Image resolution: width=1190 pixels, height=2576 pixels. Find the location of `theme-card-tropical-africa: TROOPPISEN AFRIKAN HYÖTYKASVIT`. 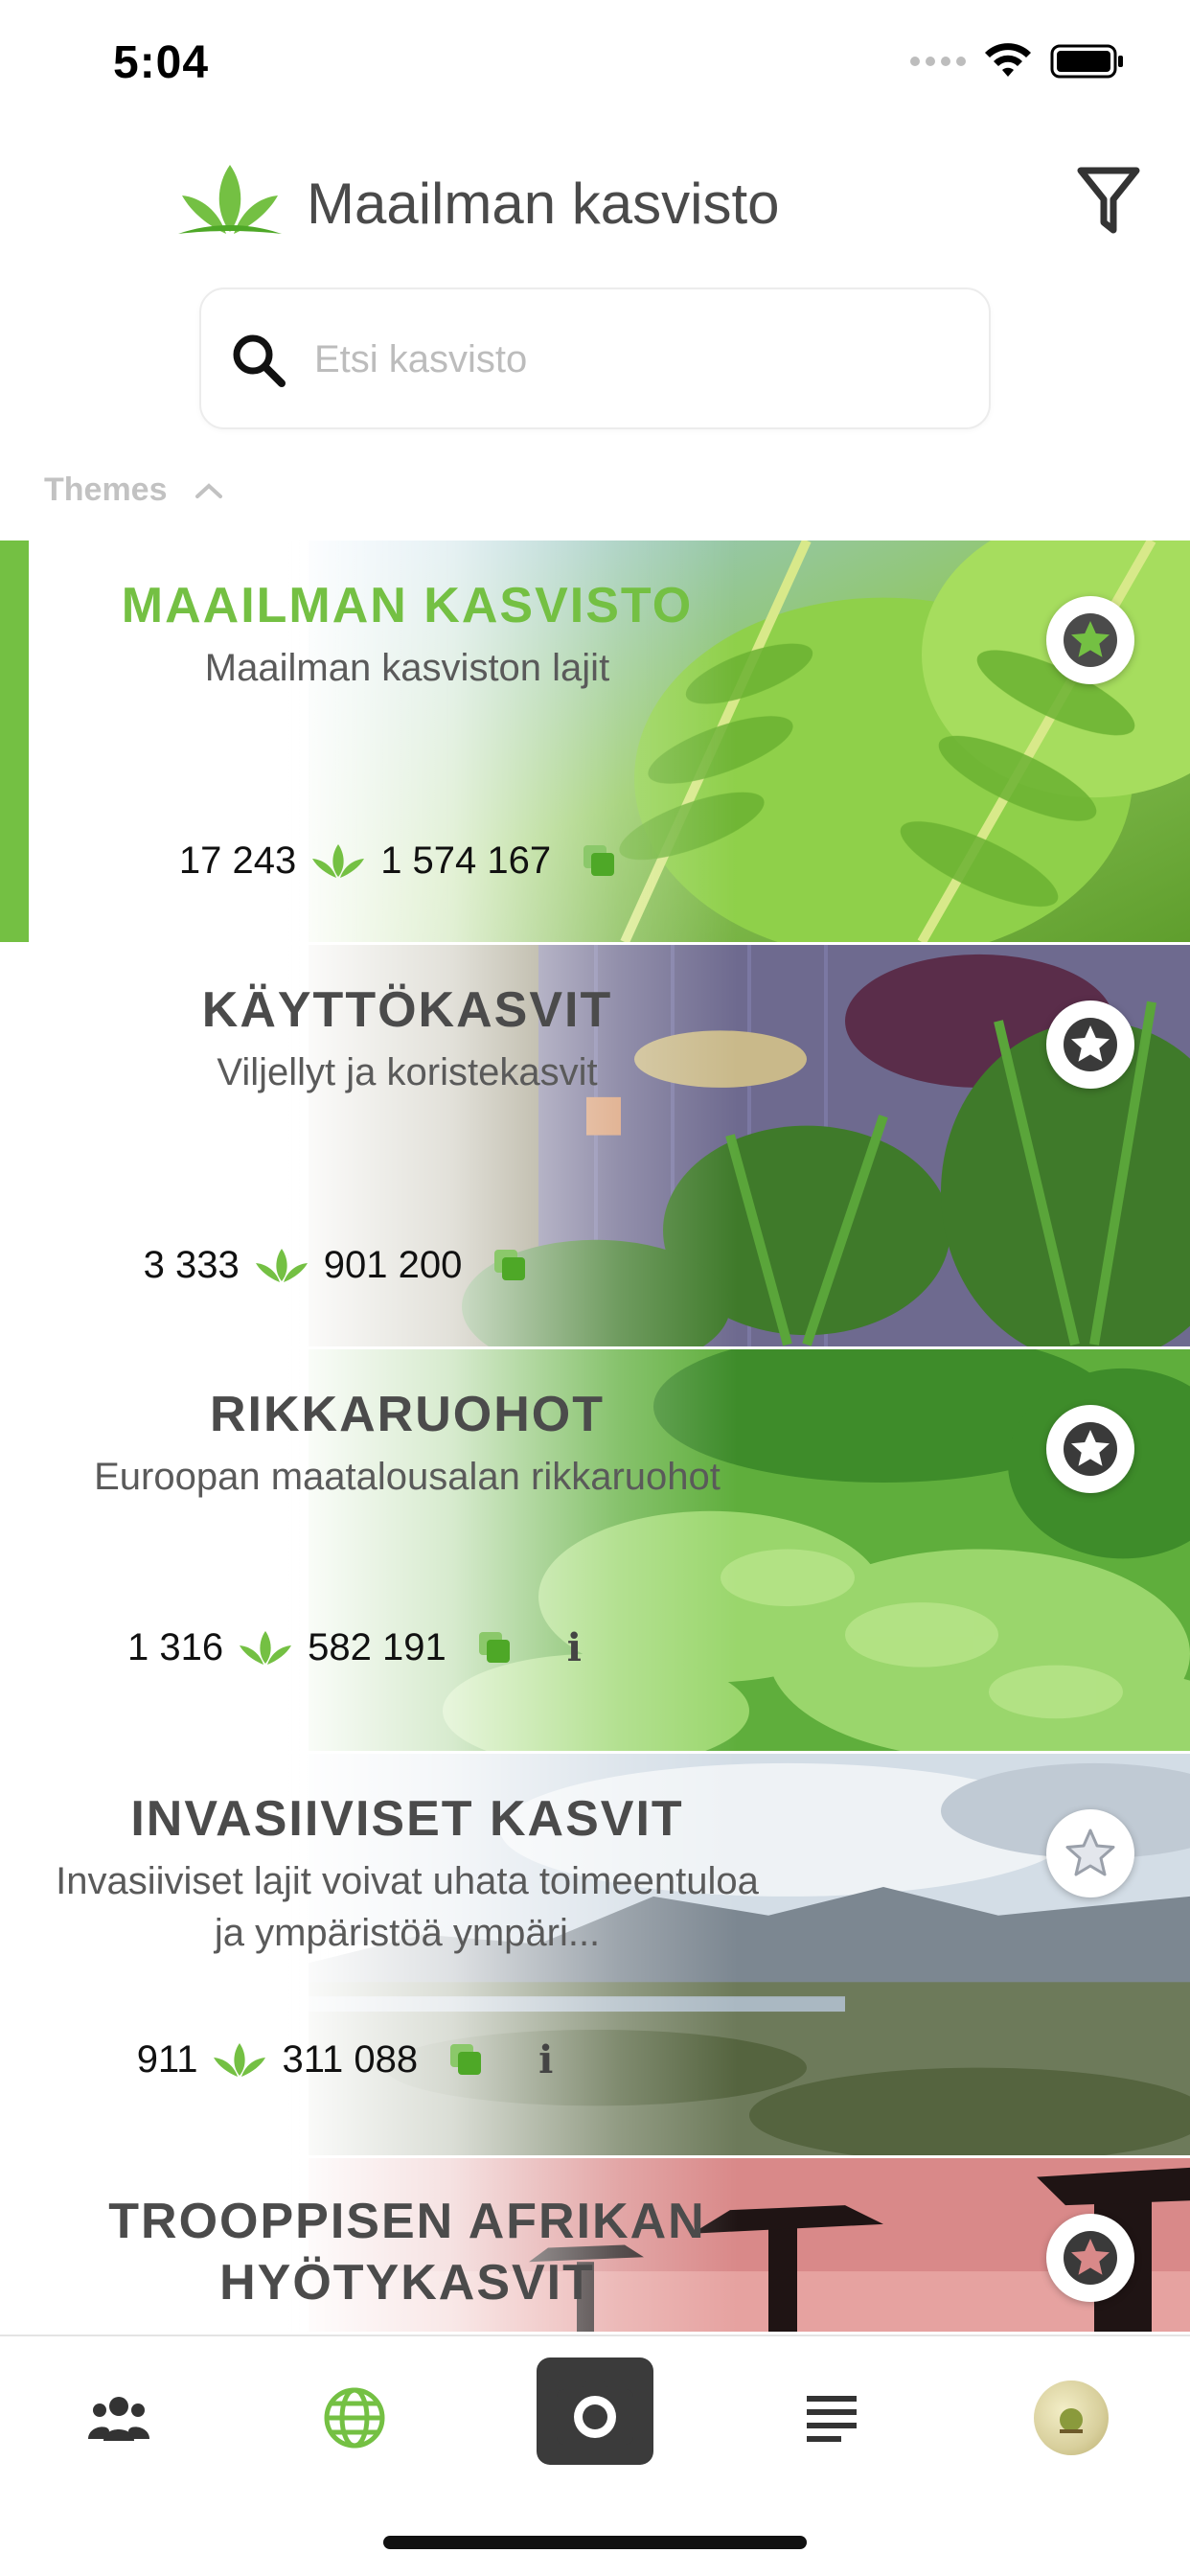

theme-card-tropical-africa: TROOPPISEN AFRIKAN HYÖTYKASVIT is located at coordinates (595, 2246).